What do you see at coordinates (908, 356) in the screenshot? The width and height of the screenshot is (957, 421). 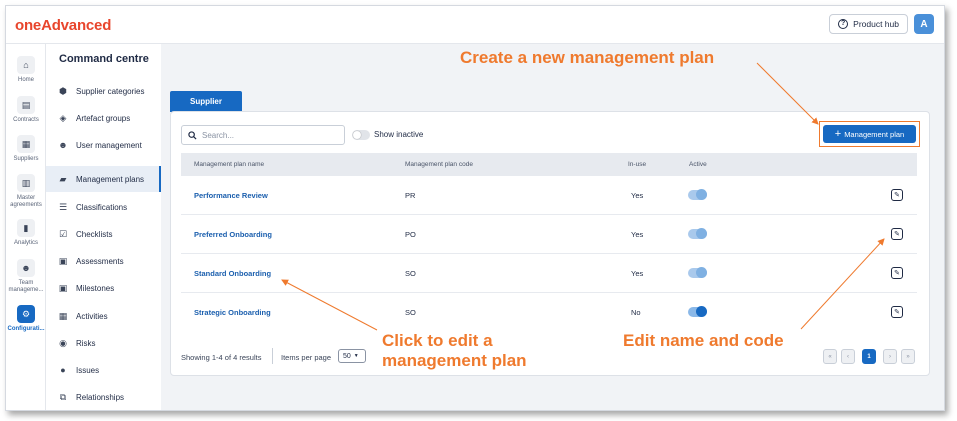 I see `pager-last-button: »` at bounding box center [908, 356].